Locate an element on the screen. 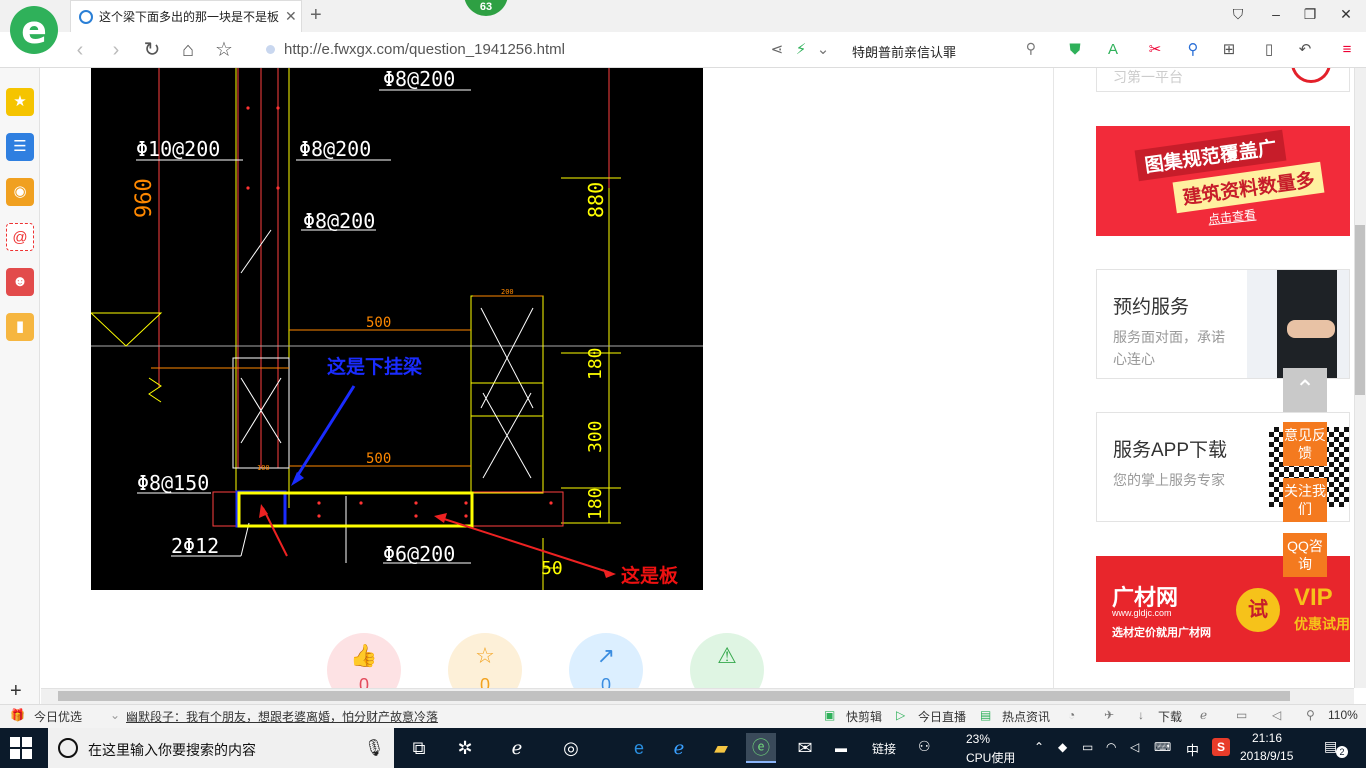  new-tab-button: + is located at coordinates (316, 15).